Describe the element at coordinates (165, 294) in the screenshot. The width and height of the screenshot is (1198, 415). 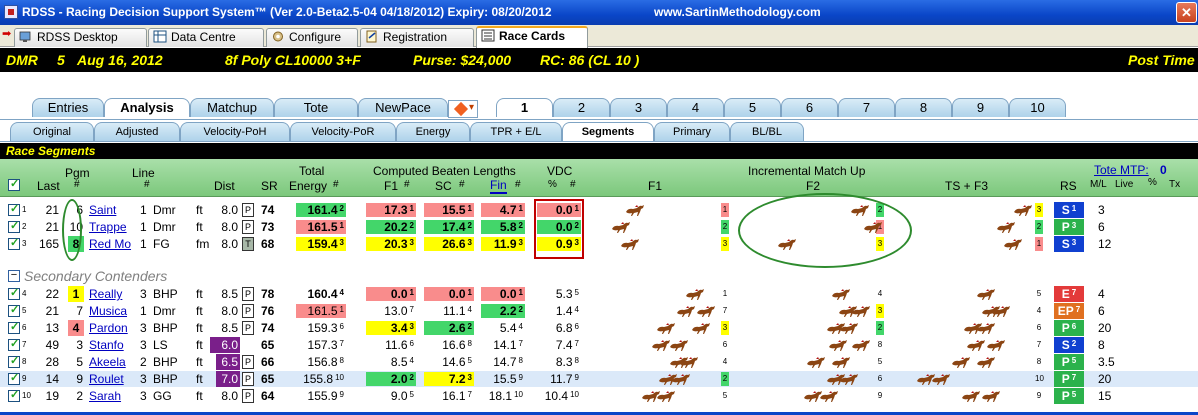
I see `track-code: BHP` at that location.